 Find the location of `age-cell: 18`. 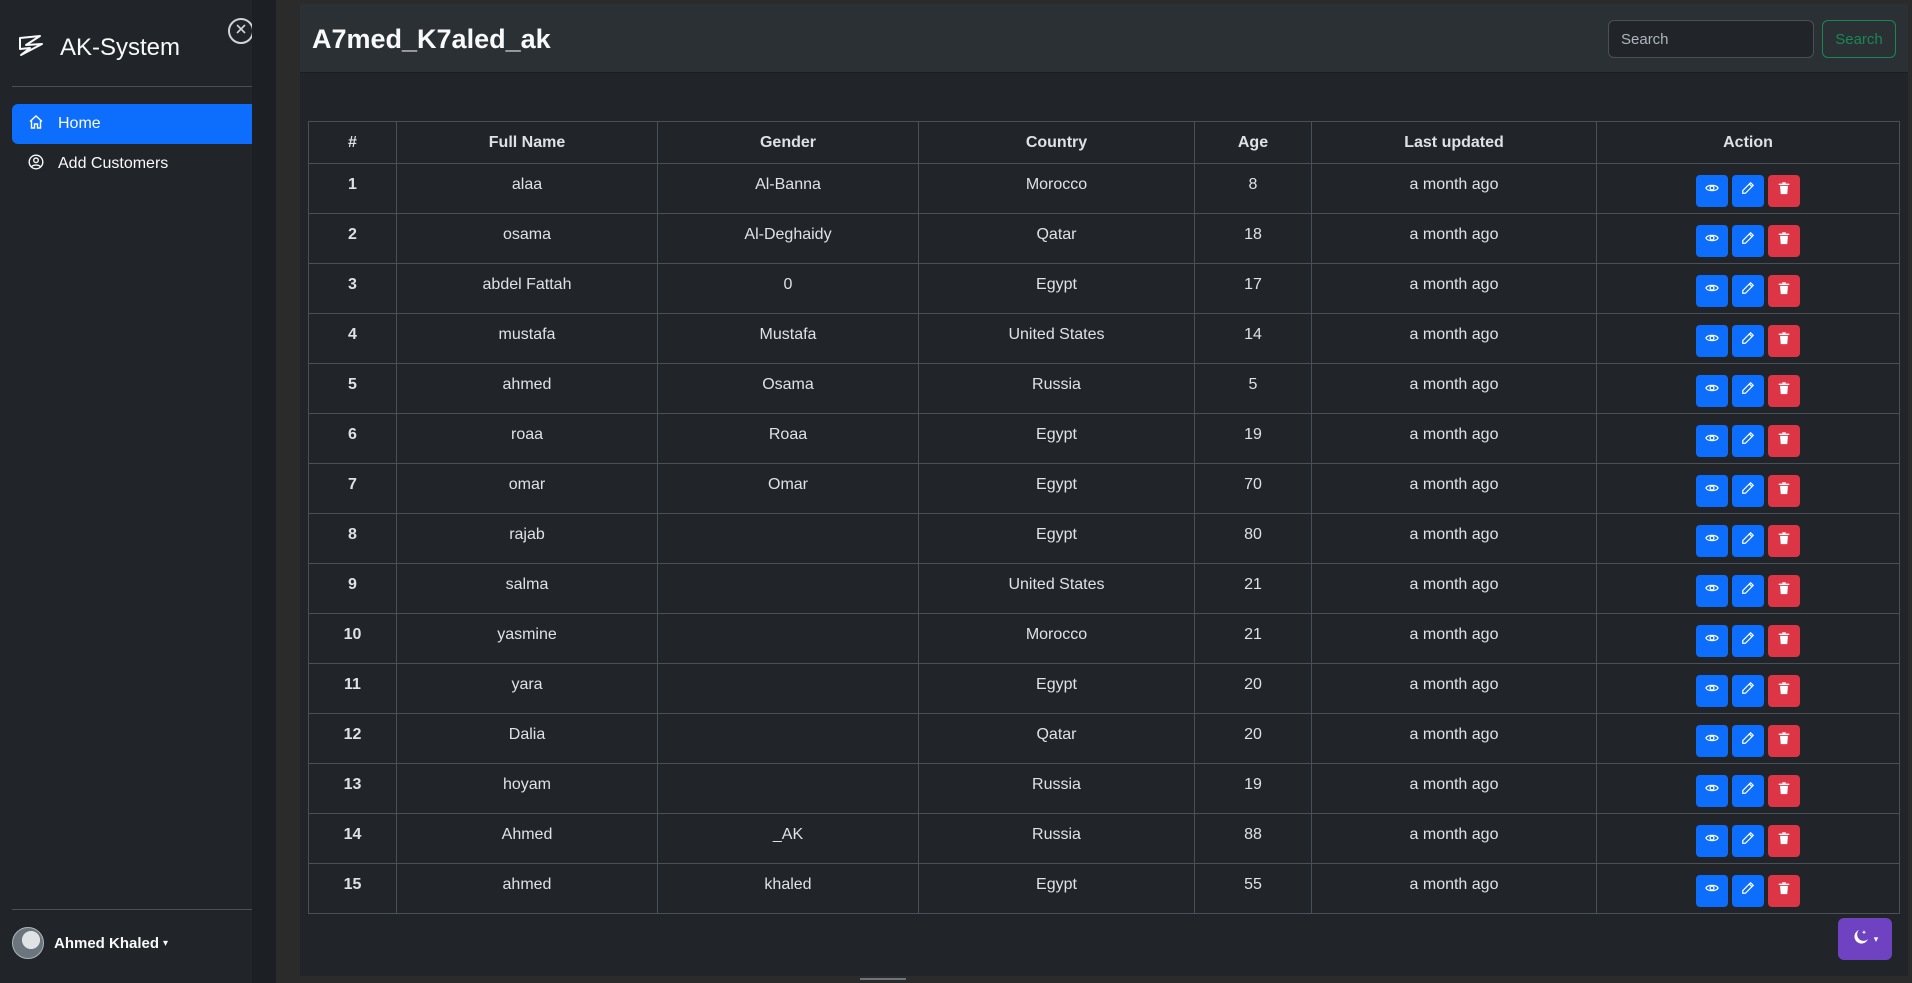

age-cell: 18 is located at coordinates (1253, 238).